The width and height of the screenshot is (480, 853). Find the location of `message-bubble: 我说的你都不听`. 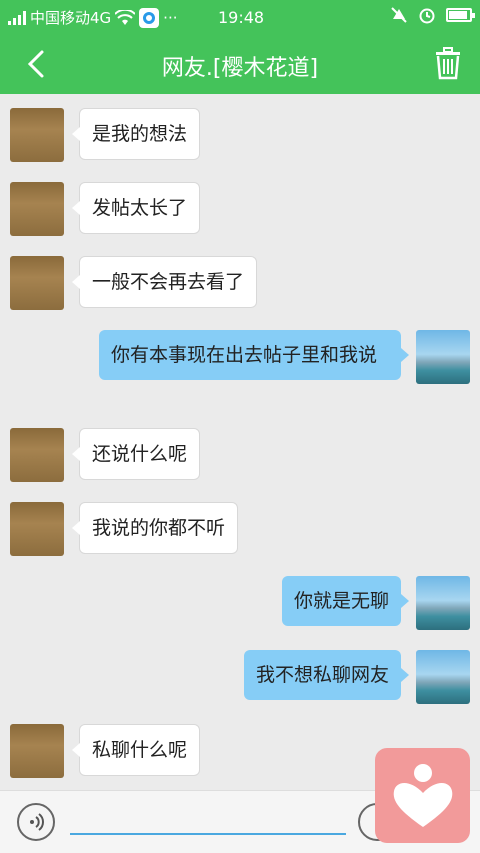

message-bubble: 我说的你都不听 is located at coordinates (155, 528).